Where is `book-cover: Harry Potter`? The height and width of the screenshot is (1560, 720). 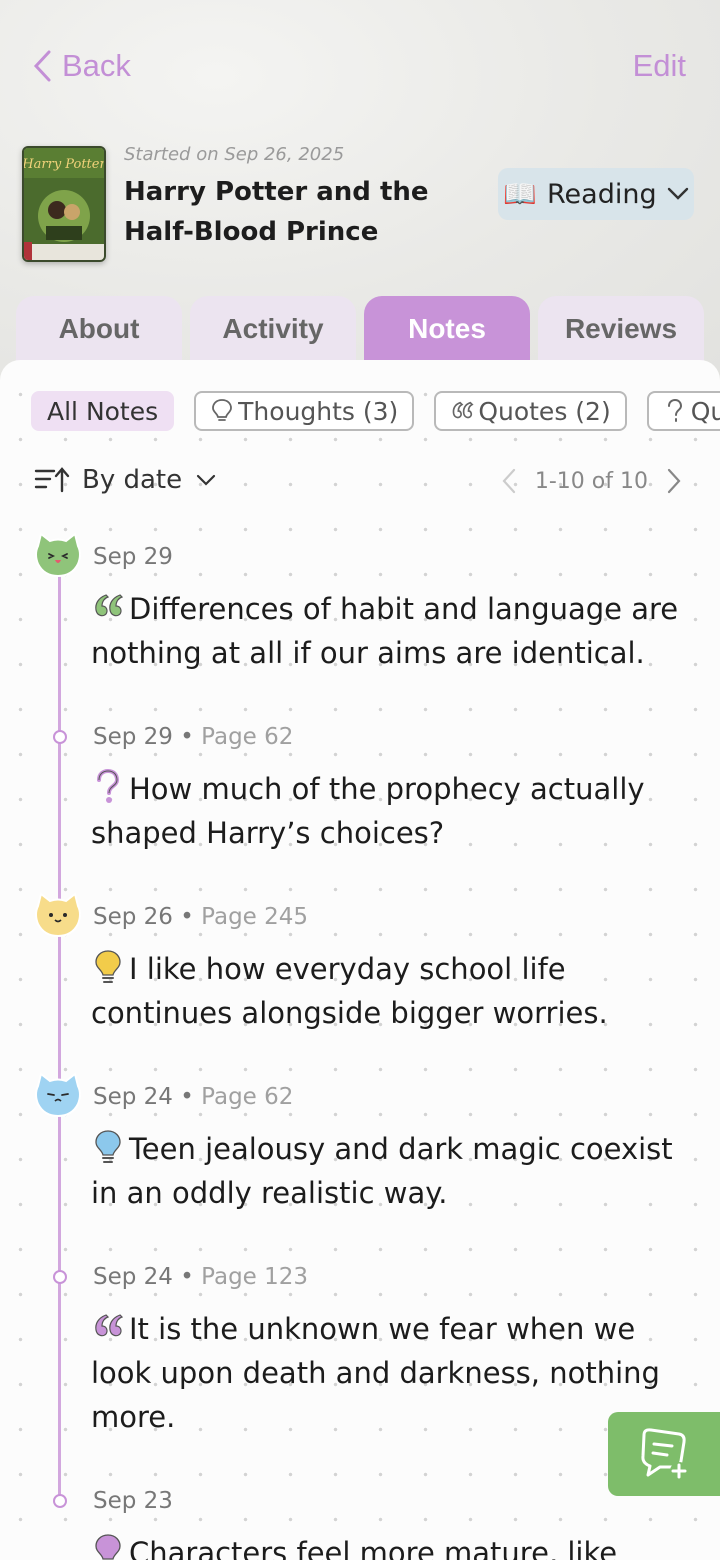 book-cover: Harry Potter is located at coordinates (64, 204).